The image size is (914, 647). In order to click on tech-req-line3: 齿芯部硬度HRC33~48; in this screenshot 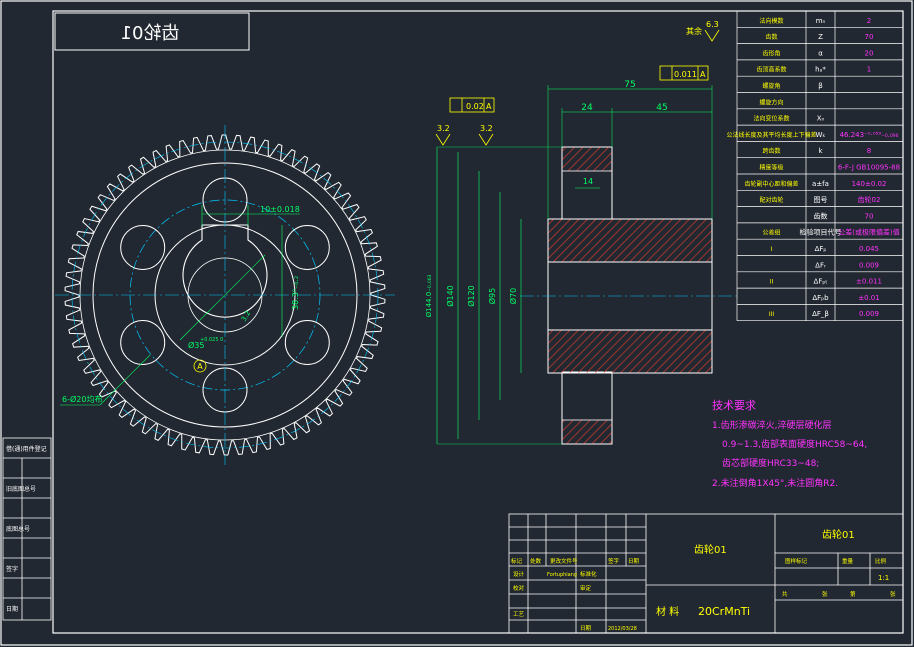, I will do `click(770, 463)`.